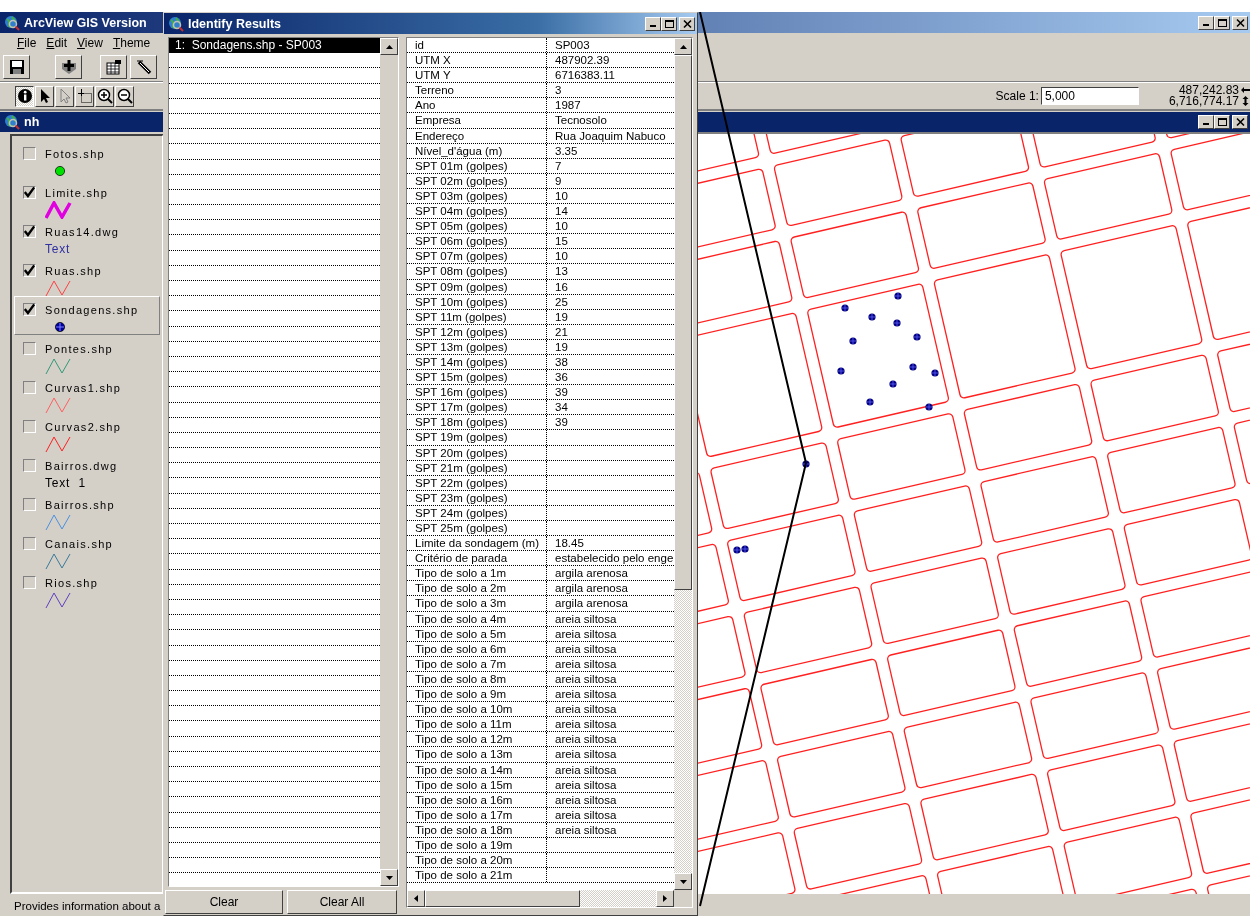  Describe the element at coordinates (87, 549) in the screenshot. I see `legend-item: Canais.shp` at that location.